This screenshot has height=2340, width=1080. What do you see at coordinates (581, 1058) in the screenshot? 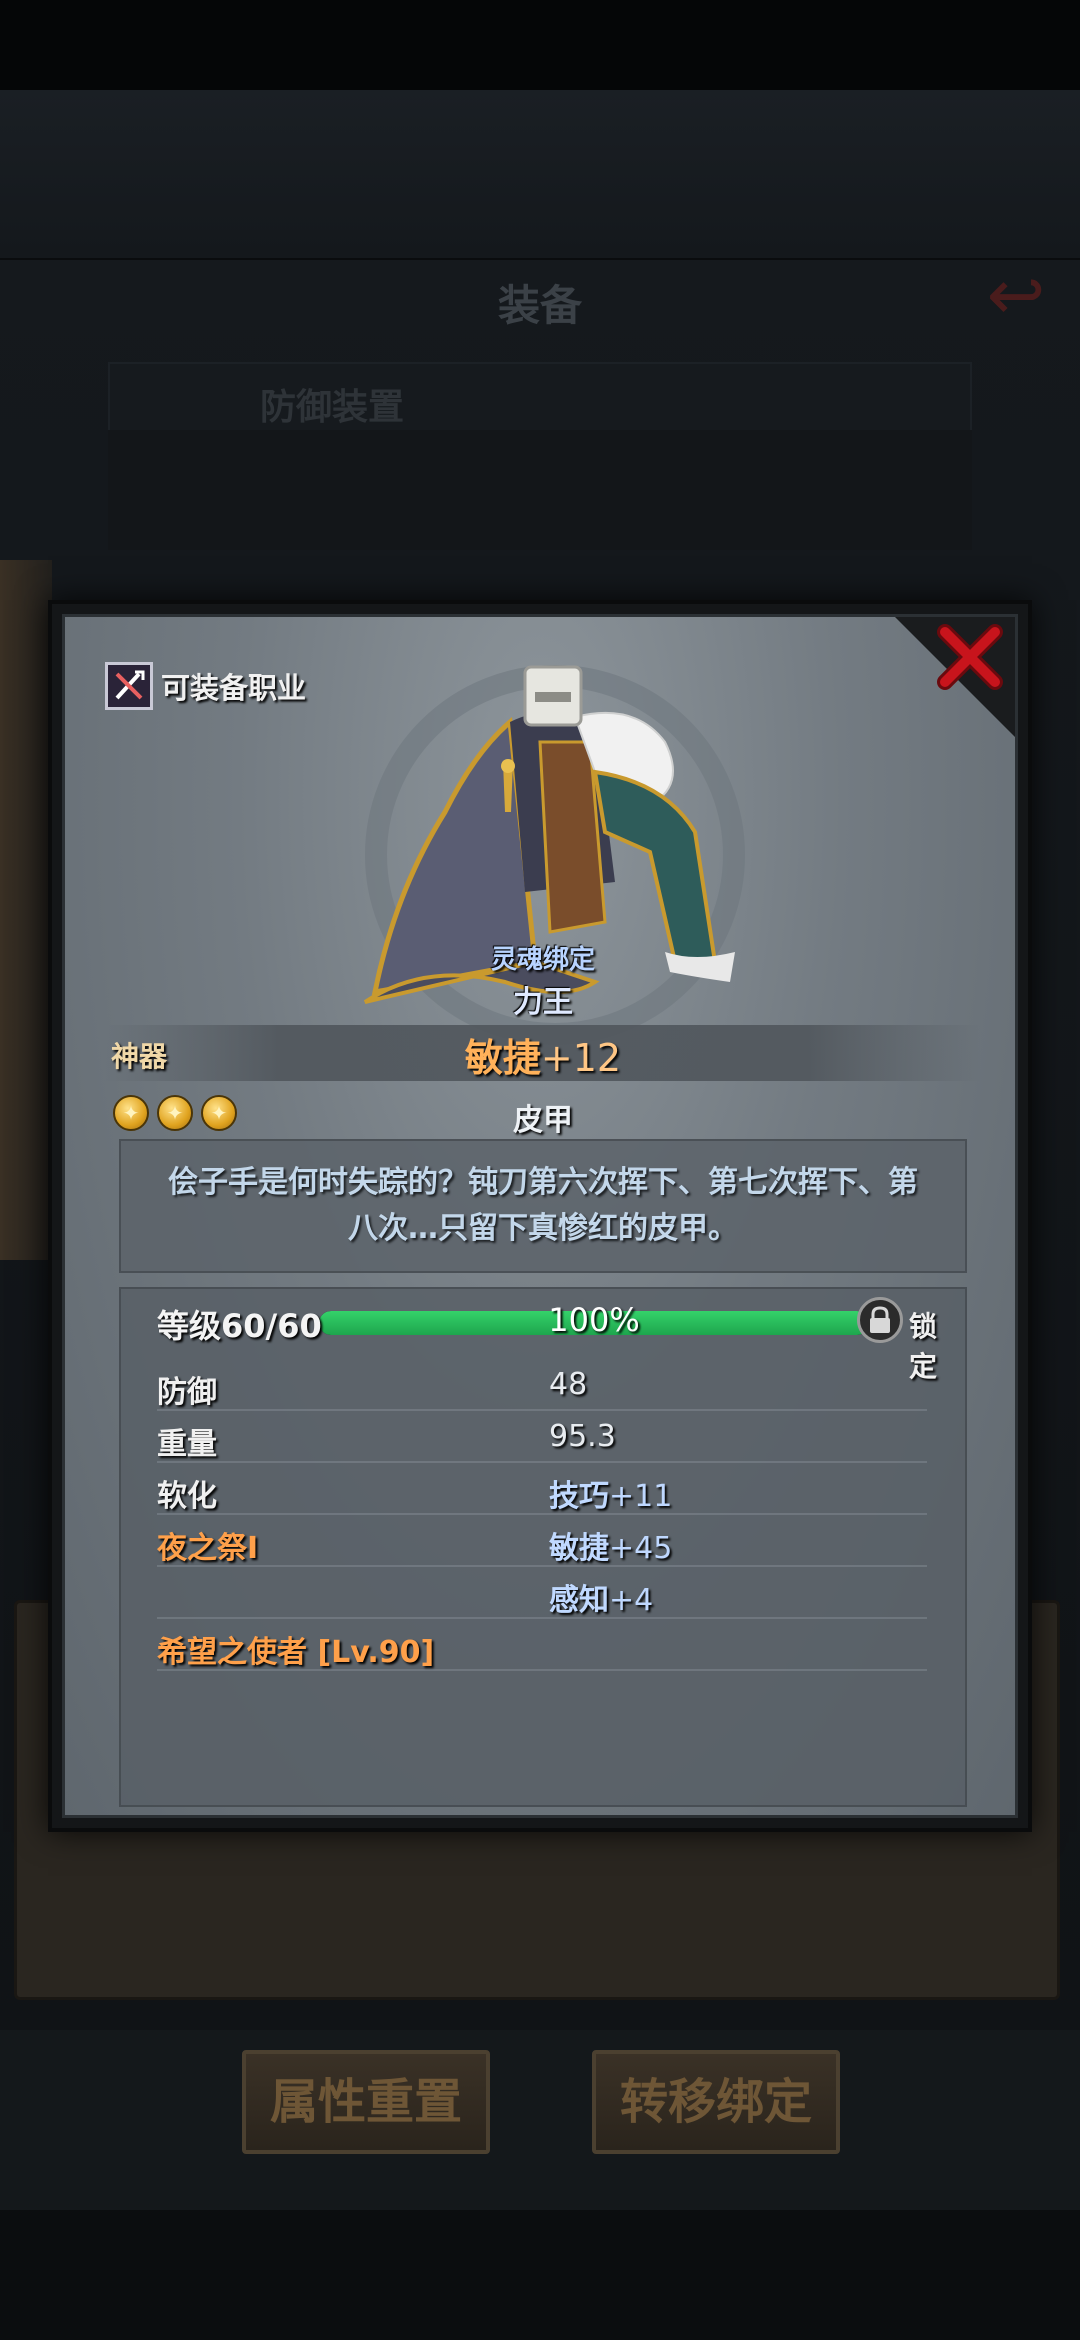
I see `main-stat-value: +12` at bounding box center [581, 1058].